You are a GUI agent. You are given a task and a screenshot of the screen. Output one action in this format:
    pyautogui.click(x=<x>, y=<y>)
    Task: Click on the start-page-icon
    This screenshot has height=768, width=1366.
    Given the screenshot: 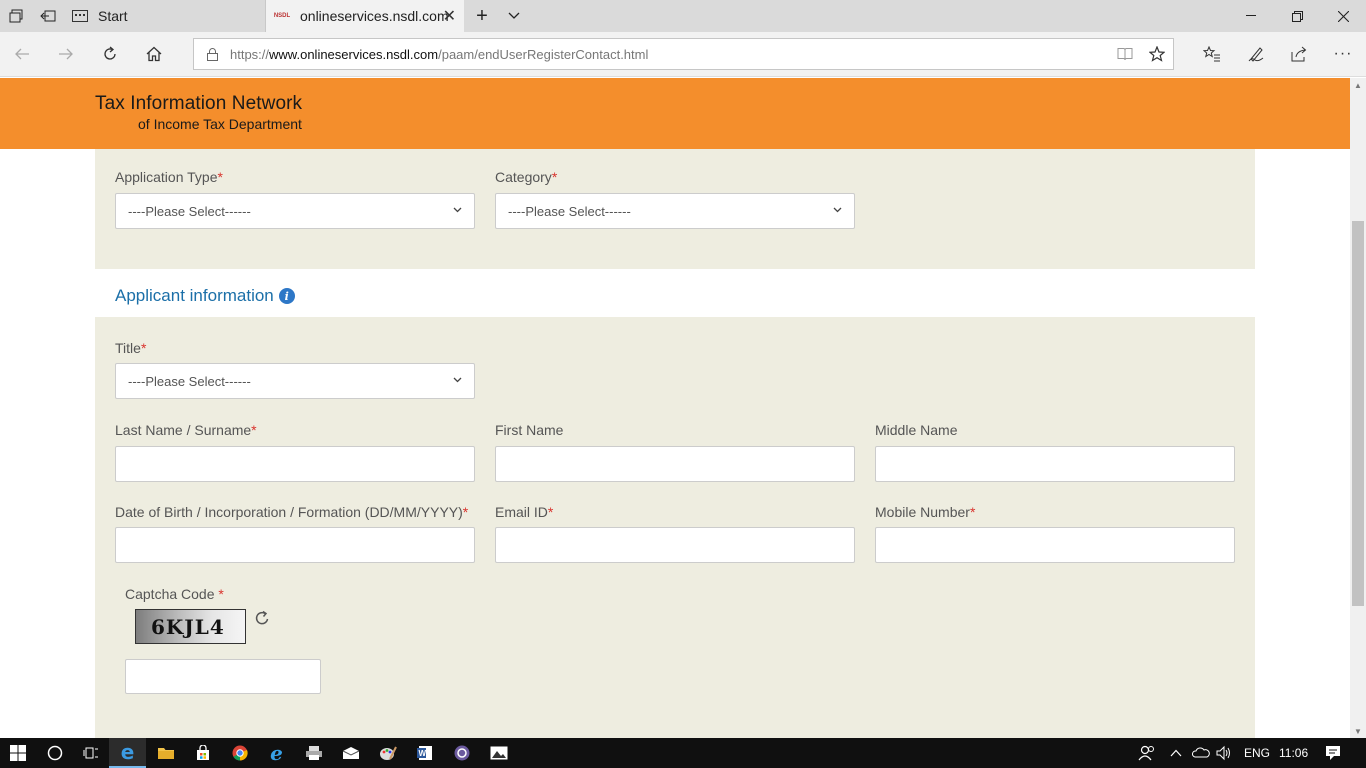 What is the action you would take?
    pyautogui.click(x=80, y=16)
    